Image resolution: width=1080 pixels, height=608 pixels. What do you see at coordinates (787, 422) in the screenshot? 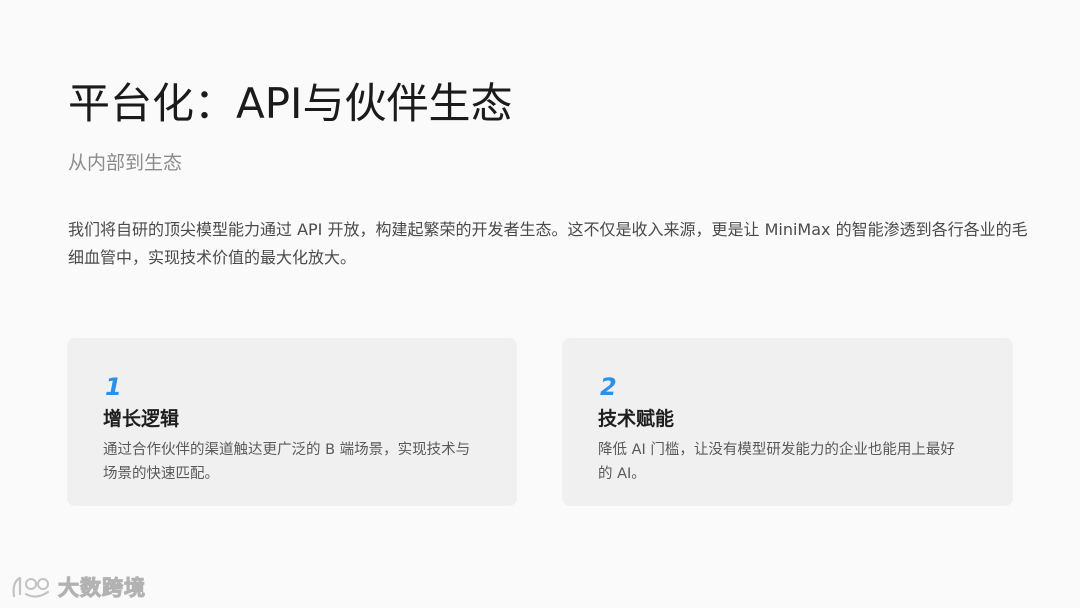
I see `card-tech-empowerment: 2 技术赋能 降低 AI 门槛，让没有模型研发能力的企业也能用上最好的 AI。` at bounding box center [787, 422].